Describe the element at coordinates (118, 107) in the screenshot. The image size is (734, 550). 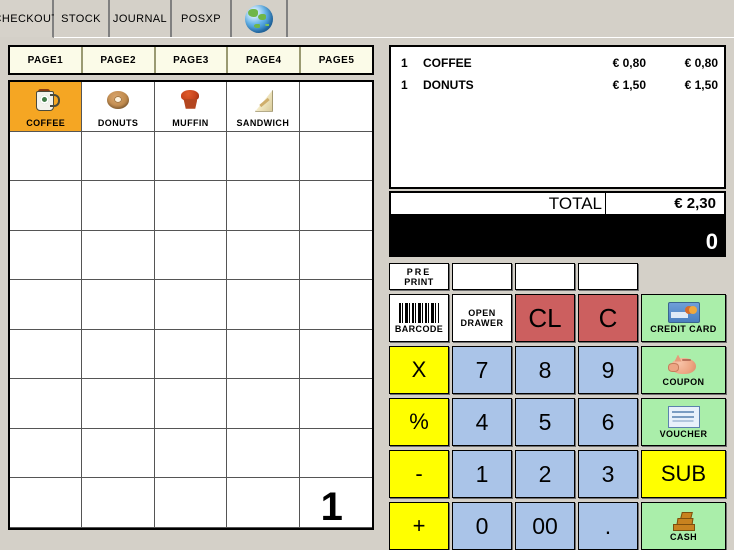
I see `product-button-donuts: DONUTS` at that location.